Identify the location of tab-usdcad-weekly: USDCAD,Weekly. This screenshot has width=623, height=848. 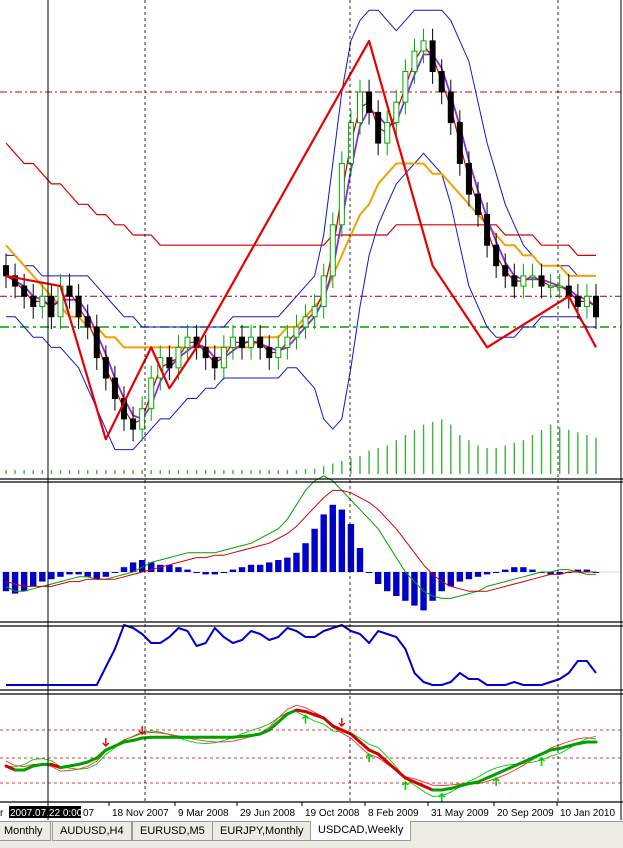
(361, 831).